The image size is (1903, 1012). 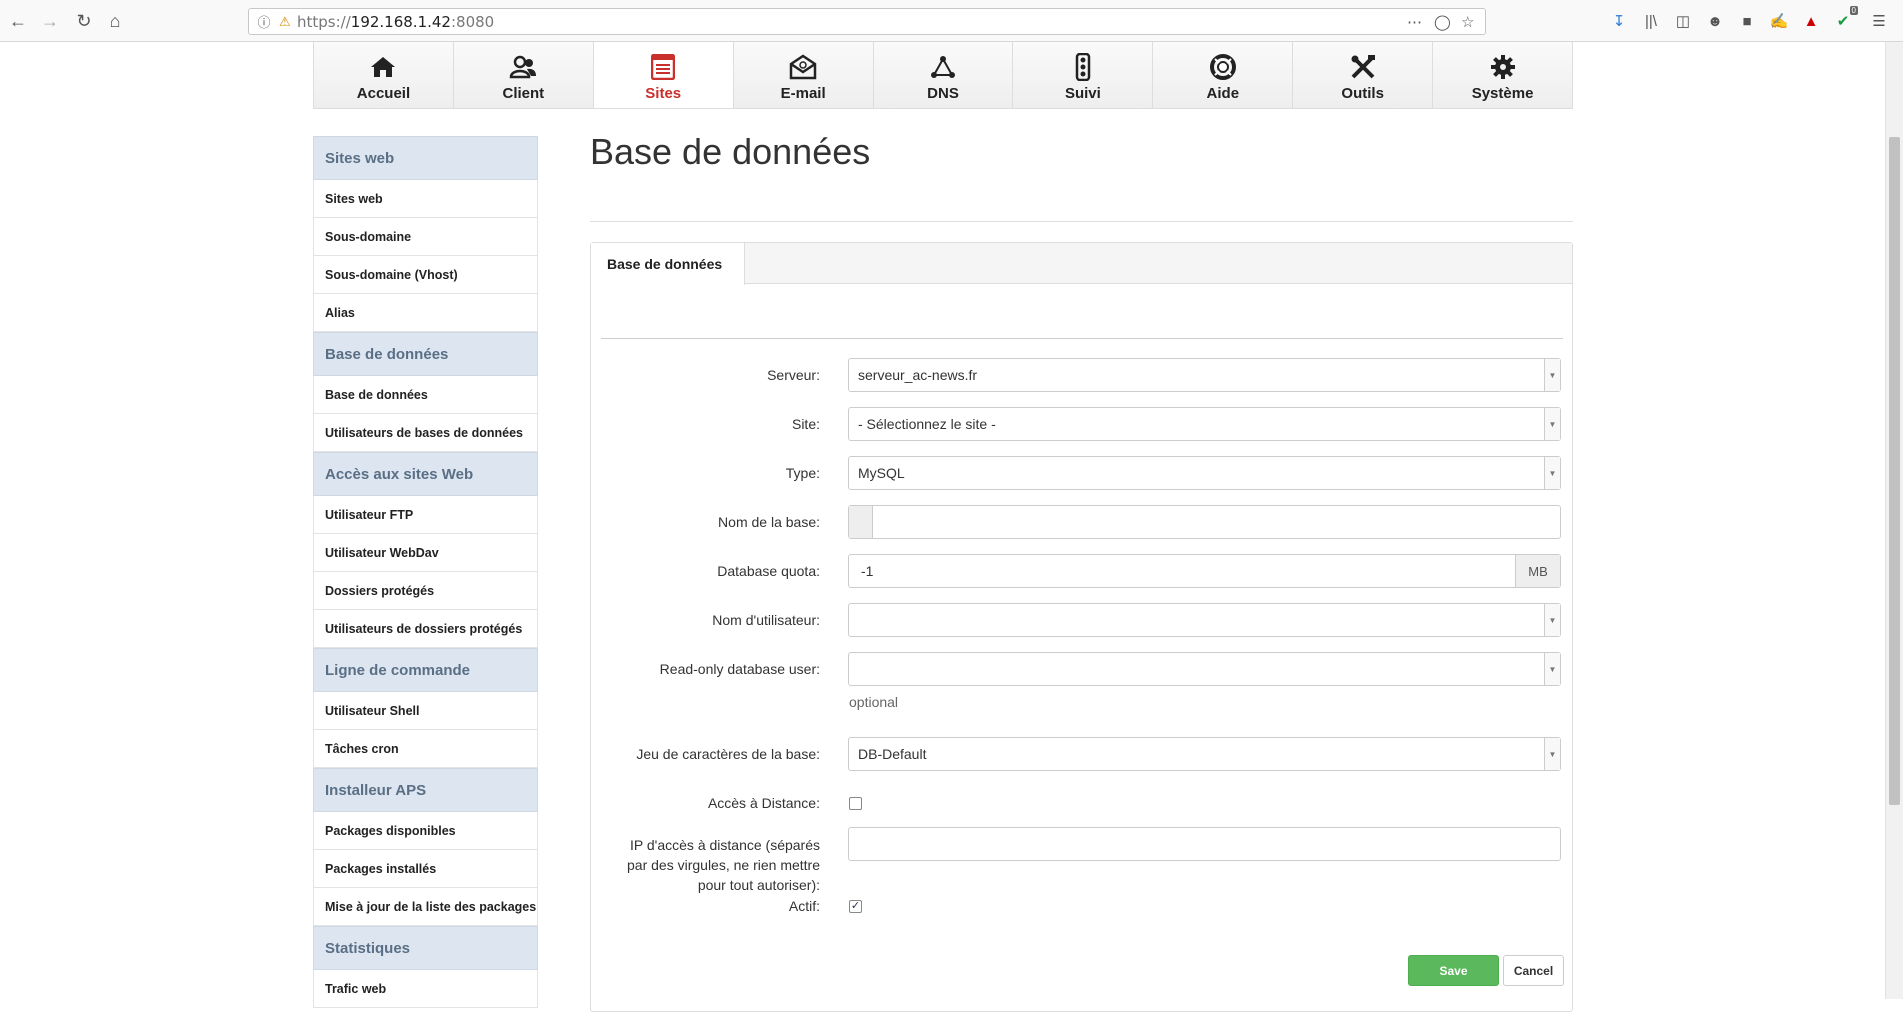 I want to click on lifebuoy-icon, so click(x=1223, y=67).